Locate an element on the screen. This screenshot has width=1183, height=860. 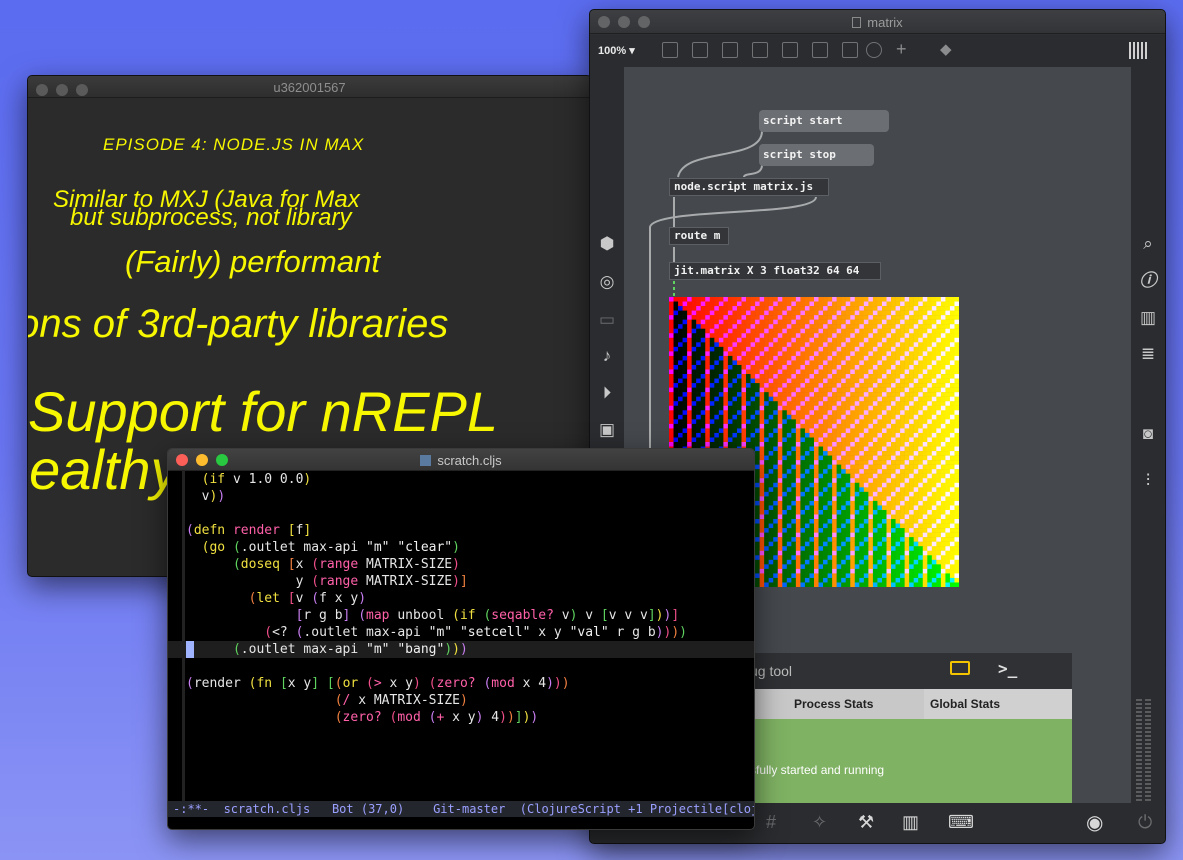
piano-icon: ▥ is located at coordinates (910, 822).